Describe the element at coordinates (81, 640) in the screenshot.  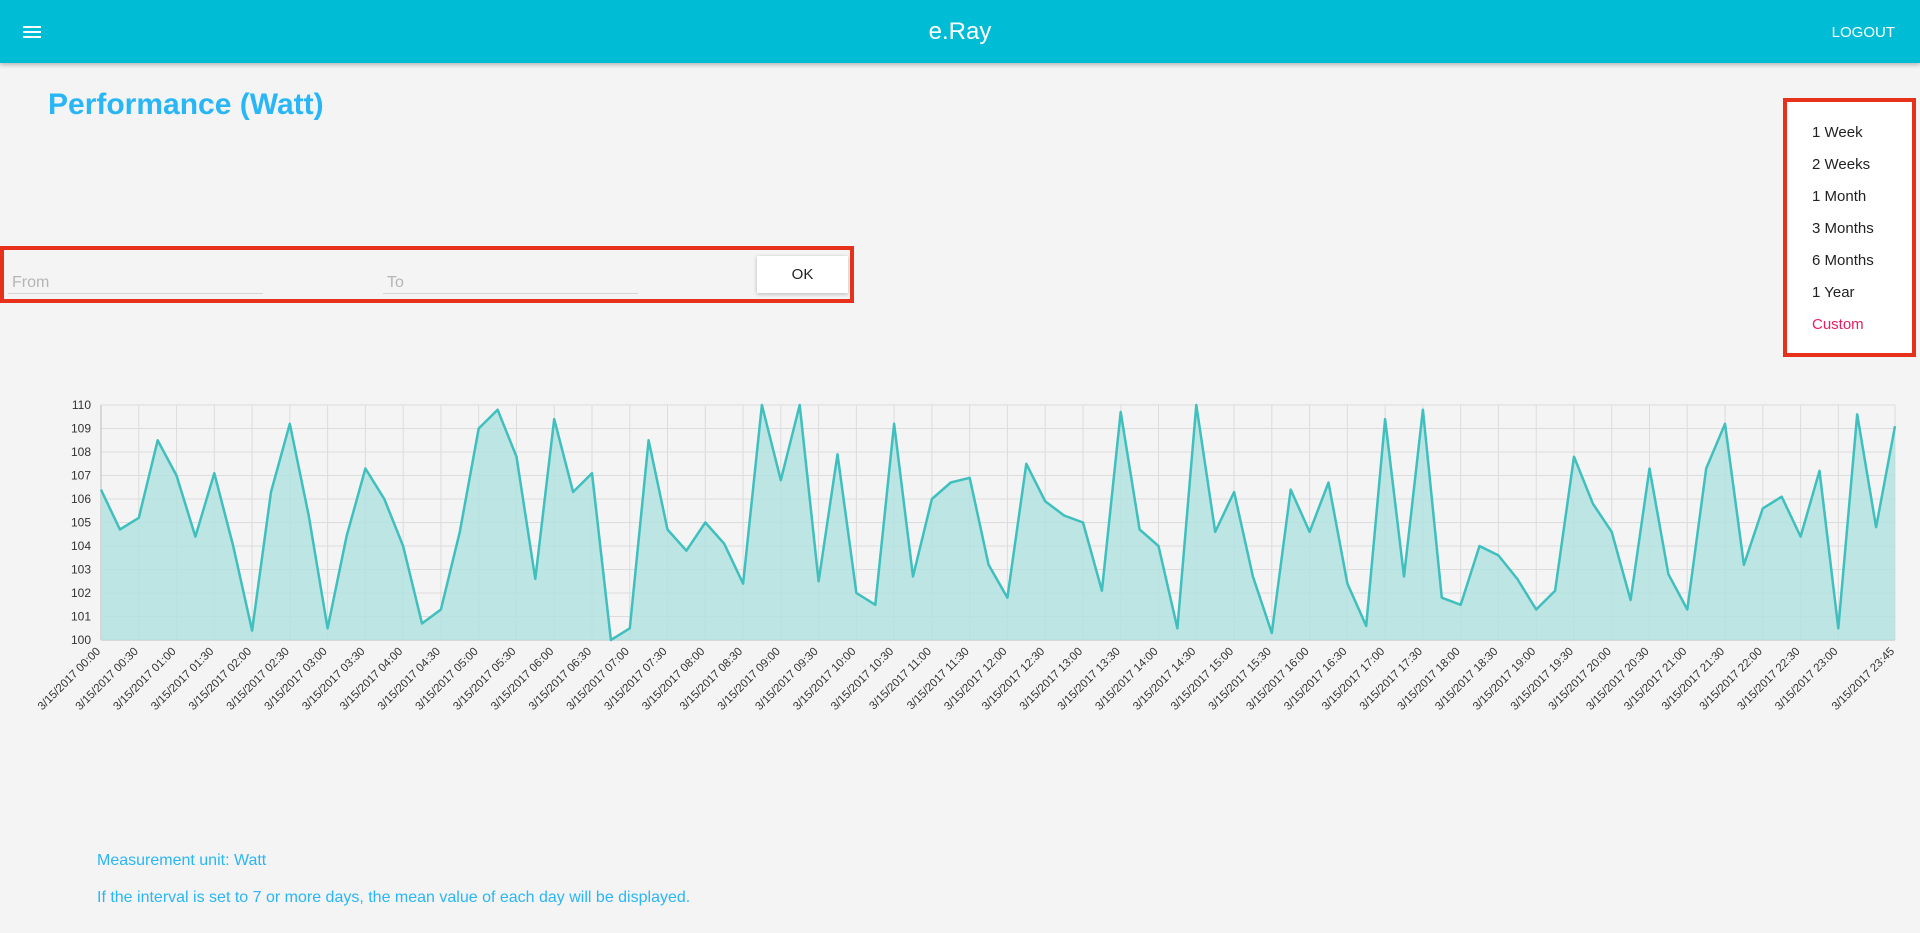
I see `y-tick-label: 100` at that location.